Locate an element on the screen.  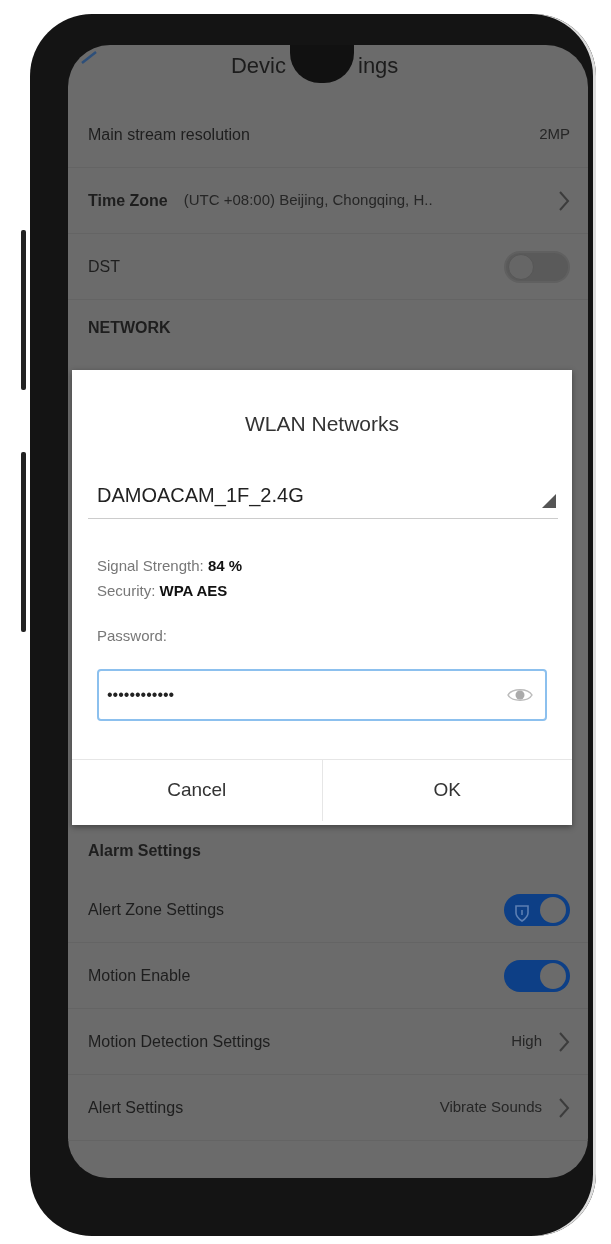
password-field: •••••••••••• is located at coordinates (322, 695).